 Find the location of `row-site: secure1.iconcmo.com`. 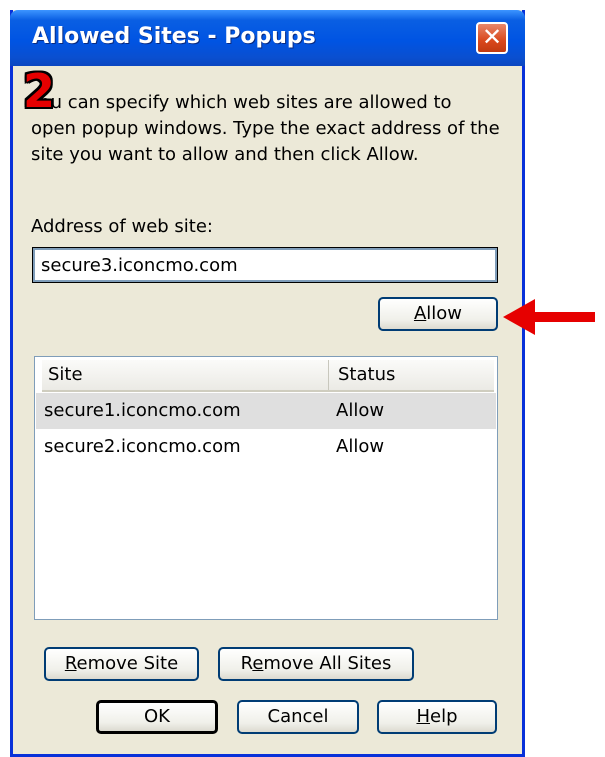

row-site: secure1.iconcmo.com is located at coordinates (142, 410).